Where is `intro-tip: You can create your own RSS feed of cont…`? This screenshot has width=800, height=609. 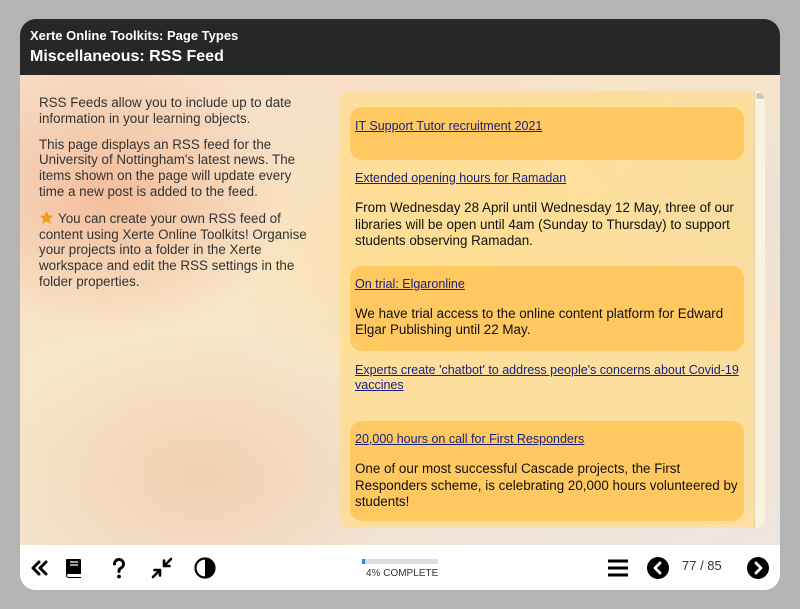
intro-tip: You can create your own RSS feed of cont… is located at coordinates (179, 250).